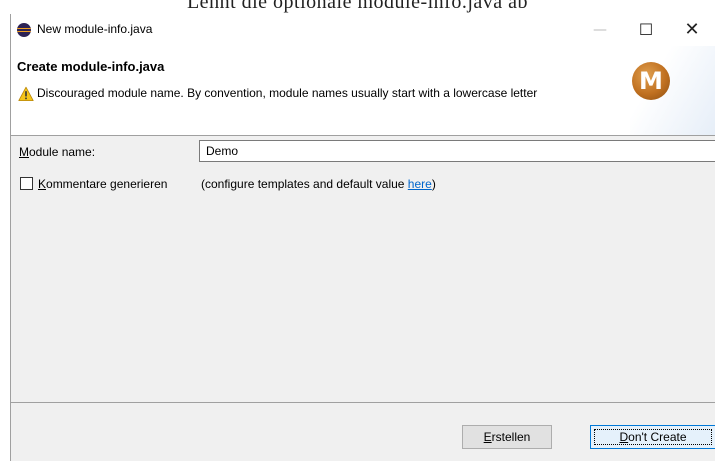 The width and height of the screenshot is (715, 461). What do you see at coordinates (511, 437) in the screenshot?
I see `create-label-rest: rstellen` at bounding box center [511, 437].